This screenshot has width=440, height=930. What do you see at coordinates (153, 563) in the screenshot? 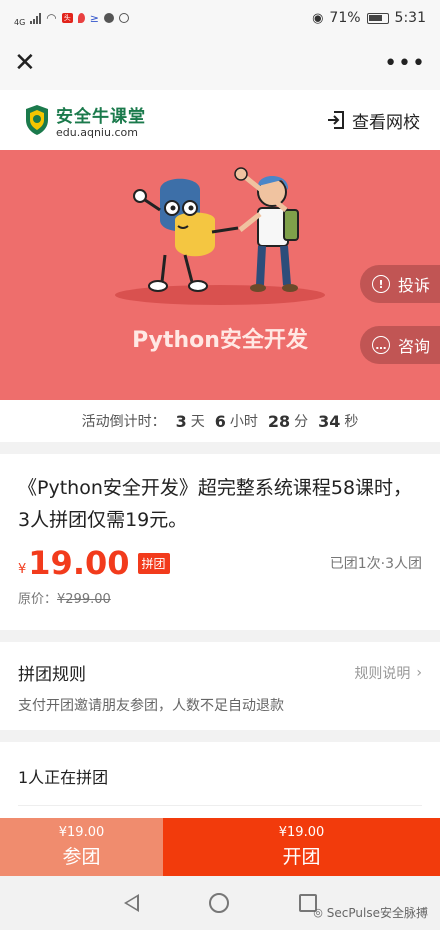
I see `group-tag: 拼团` at bounding box center [153, 563].